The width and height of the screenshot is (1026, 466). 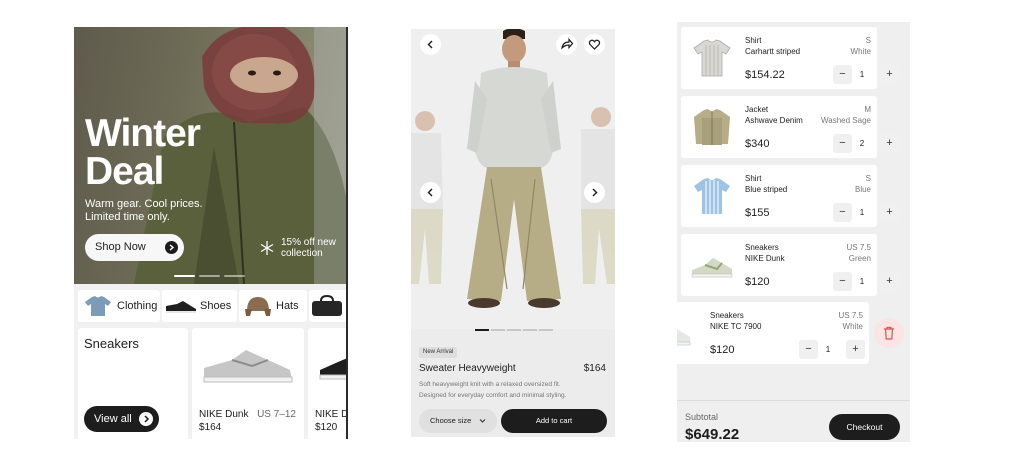 I want to click on item-name: Sneakers NIKE TC 7900, so click(x=736, y=321).